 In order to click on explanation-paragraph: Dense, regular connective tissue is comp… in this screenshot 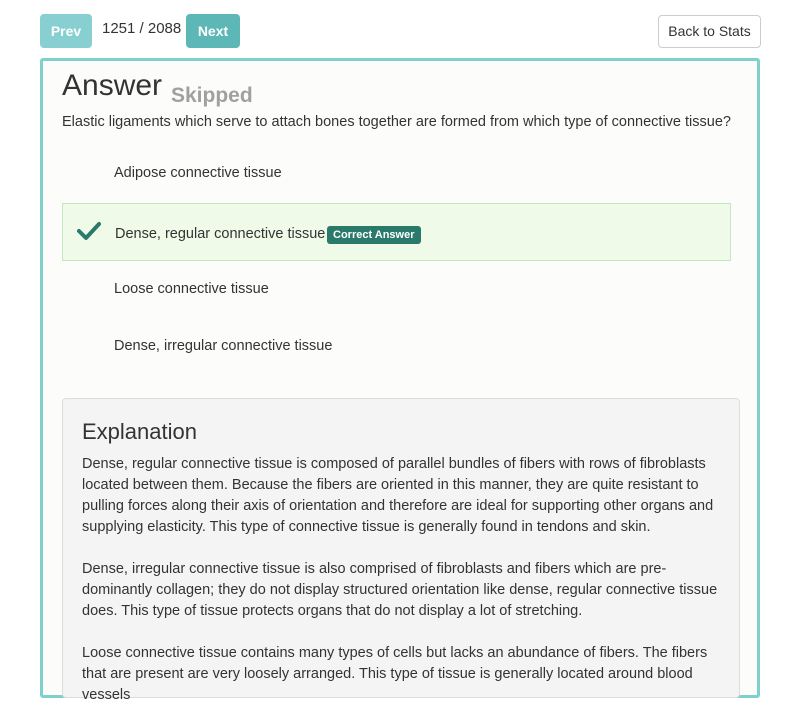, I will do `click(398, 495)`.